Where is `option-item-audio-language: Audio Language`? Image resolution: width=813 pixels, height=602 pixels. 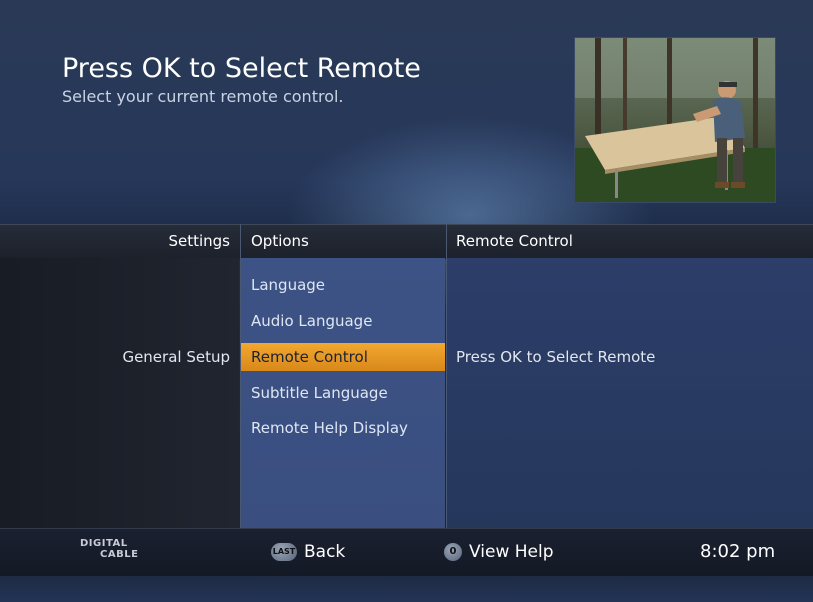
option-item-audio-language: Audio Language is located at coordinates (343, 321).